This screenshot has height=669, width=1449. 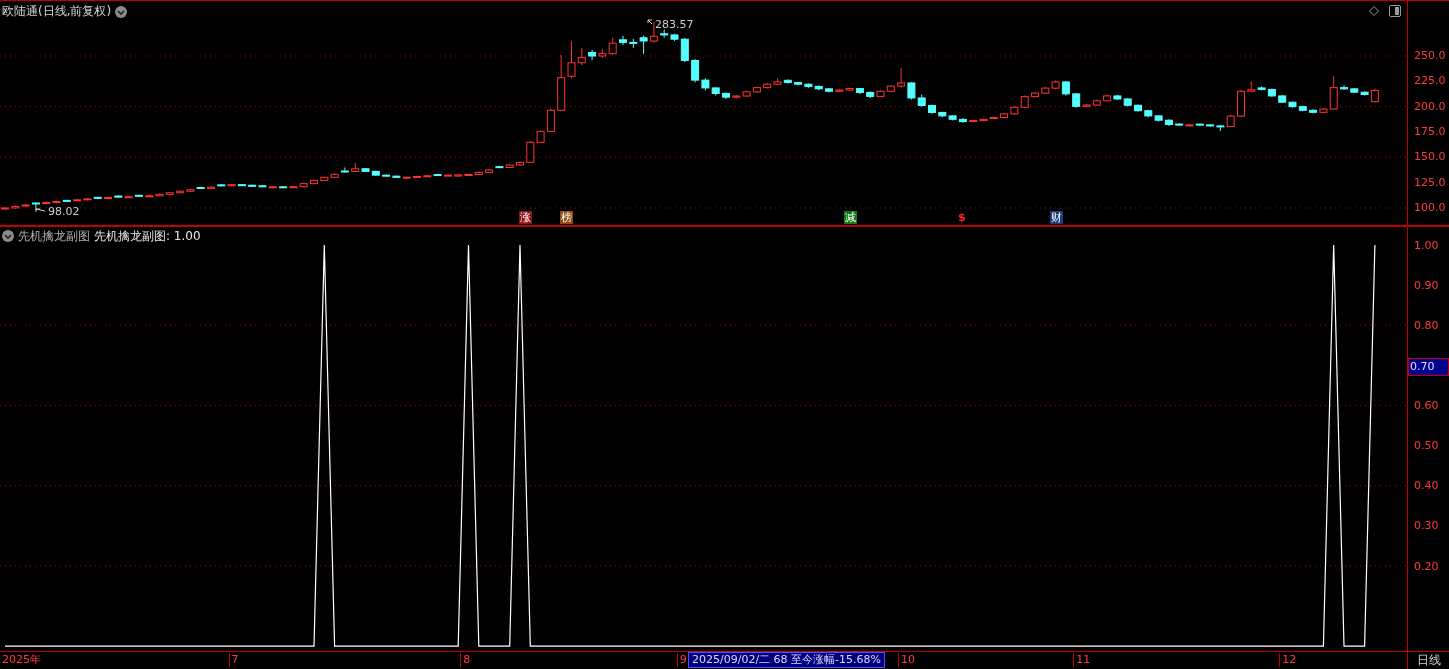 What do you see at coordinates (465, 660) in the screenshot?
I see `date-label: 8` at bounding box center [465, 660].